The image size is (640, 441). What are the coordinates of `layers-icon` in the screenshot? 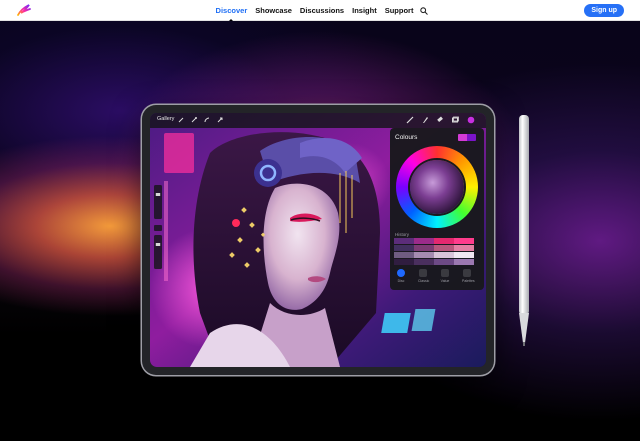 It's located at (455, 120).